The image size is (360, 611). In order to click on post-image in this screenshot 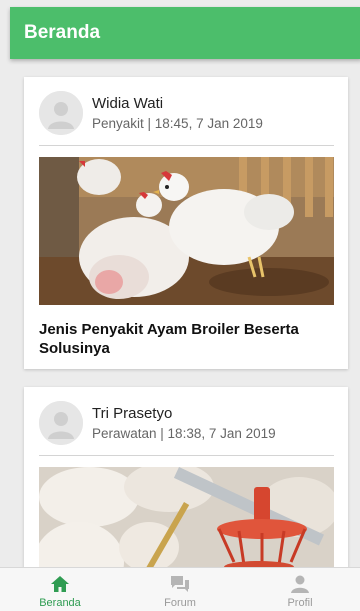, I will do `click(186, 517)`.